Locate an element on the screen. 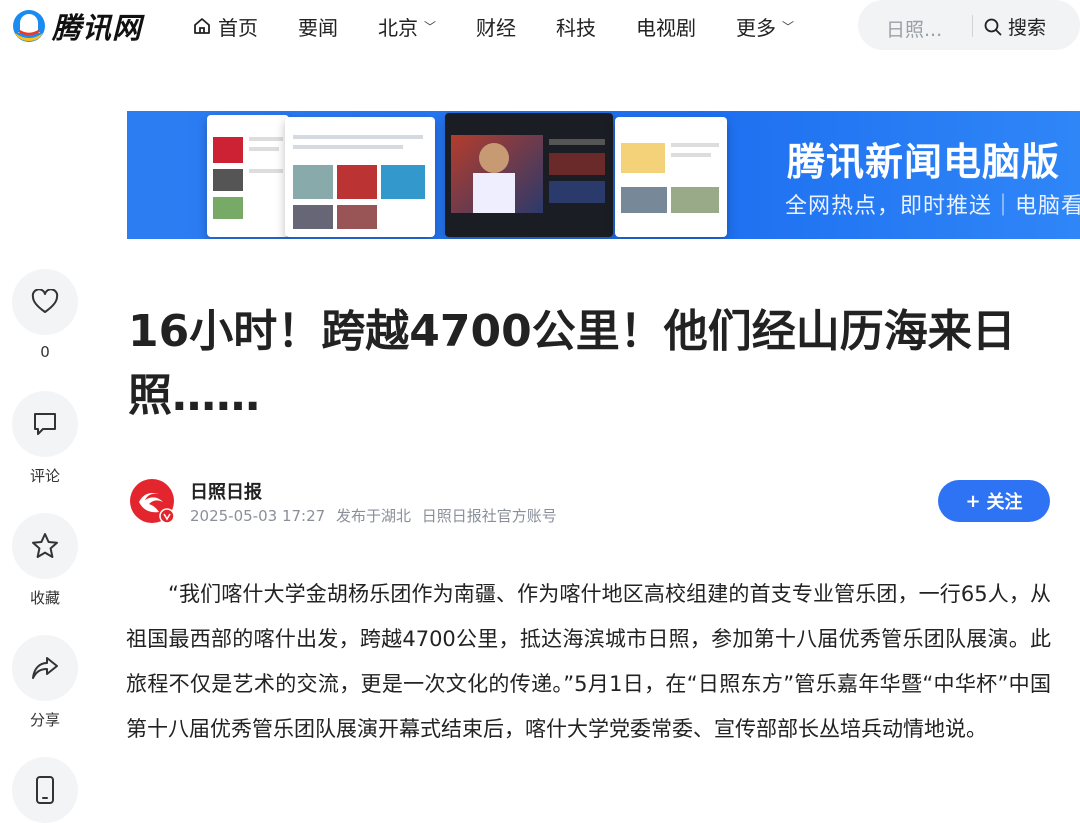 The height and width of the screenshot is (823, 1080). nav-item-more: 更多 ﹀ is located at coordinates (765, 26).